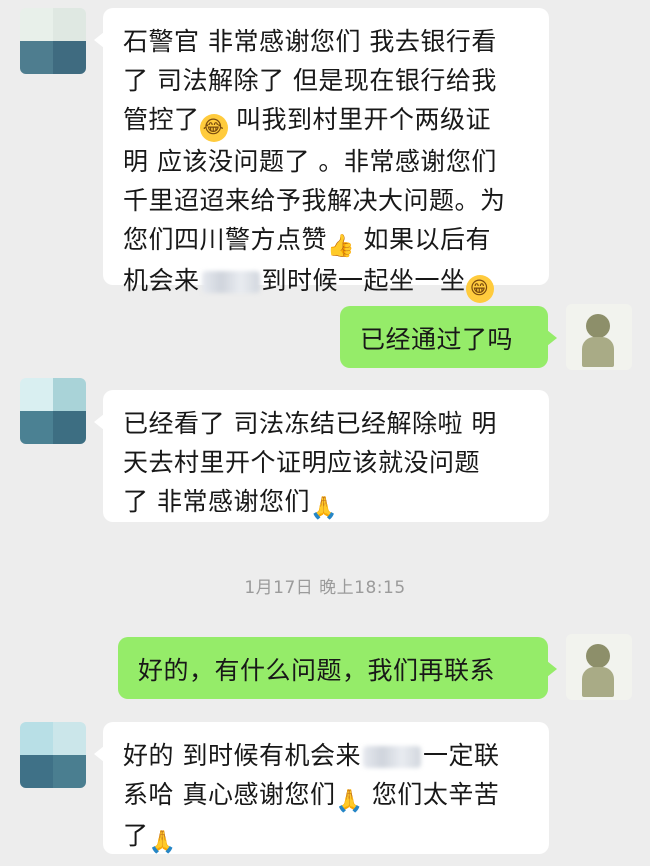 The width and height of the screenshot is (650, 866). I want to click on message-line: 了🙏, so click(150, 838).